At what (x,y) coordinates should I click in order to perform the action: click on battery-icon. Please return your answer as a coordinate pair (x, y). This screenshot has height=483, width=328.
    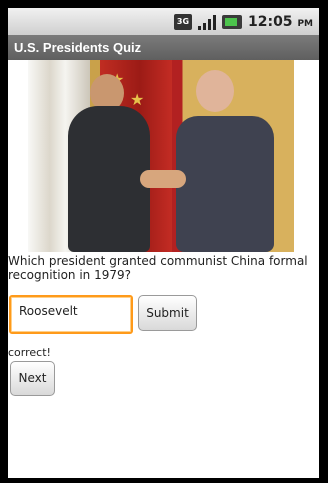
    Looking at the image, I should click on (231, 21).